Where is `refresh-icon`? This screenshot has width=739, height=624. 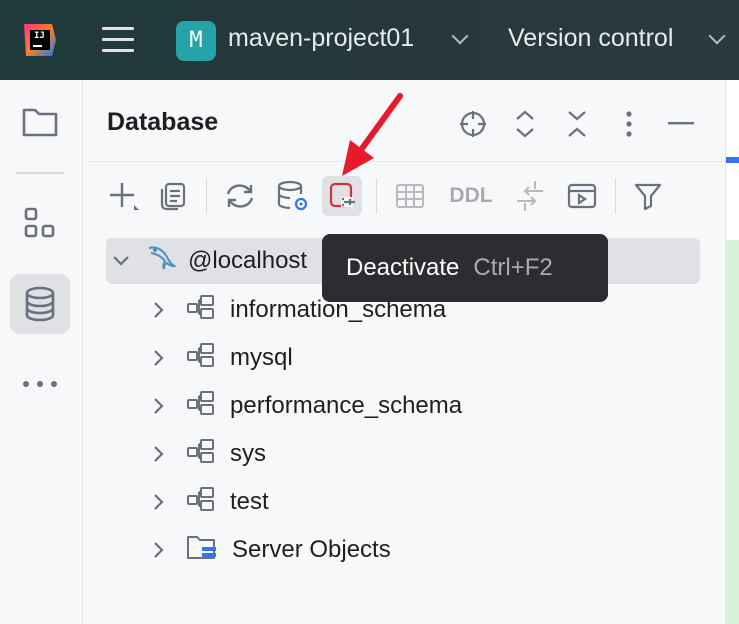
refresh-icon is located at coordinates (240, 196).